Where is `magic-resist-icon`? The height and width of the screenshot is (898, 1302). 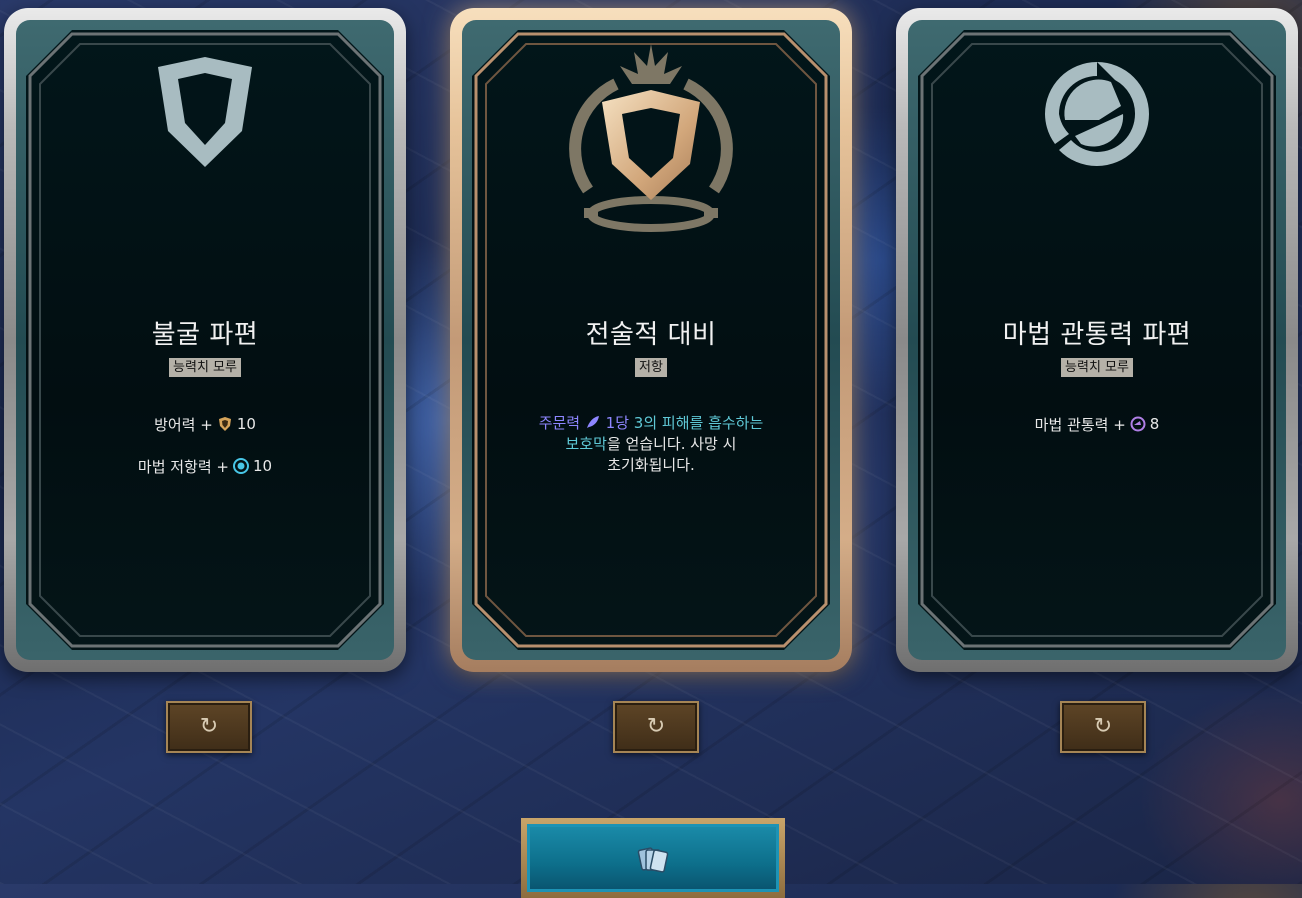
magic-resist-icon is located at coordinates (241, 466).